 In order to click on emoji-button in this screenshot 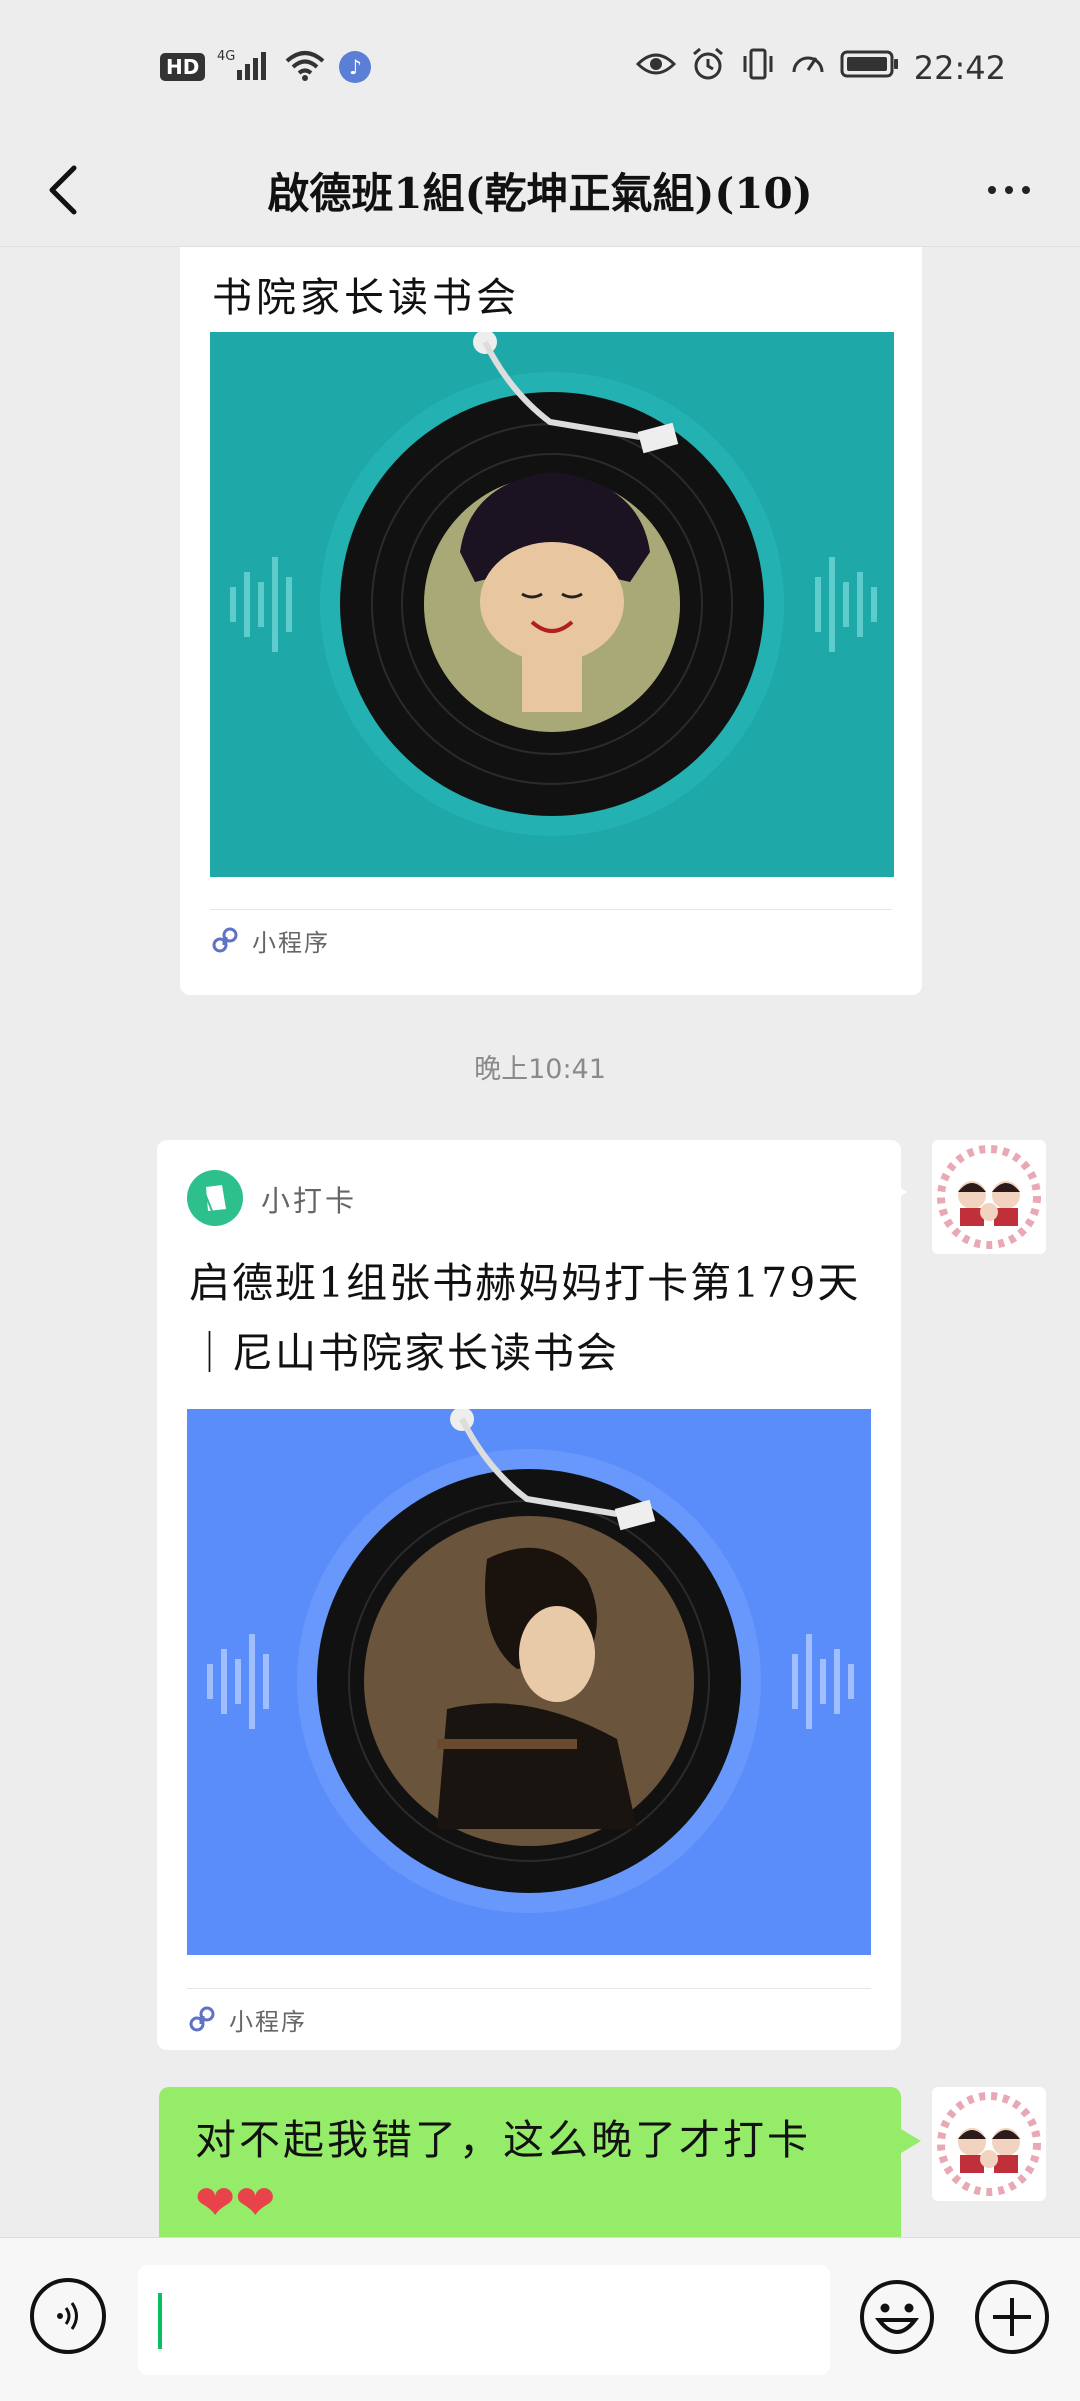, I will do `click(897, 2317)`.